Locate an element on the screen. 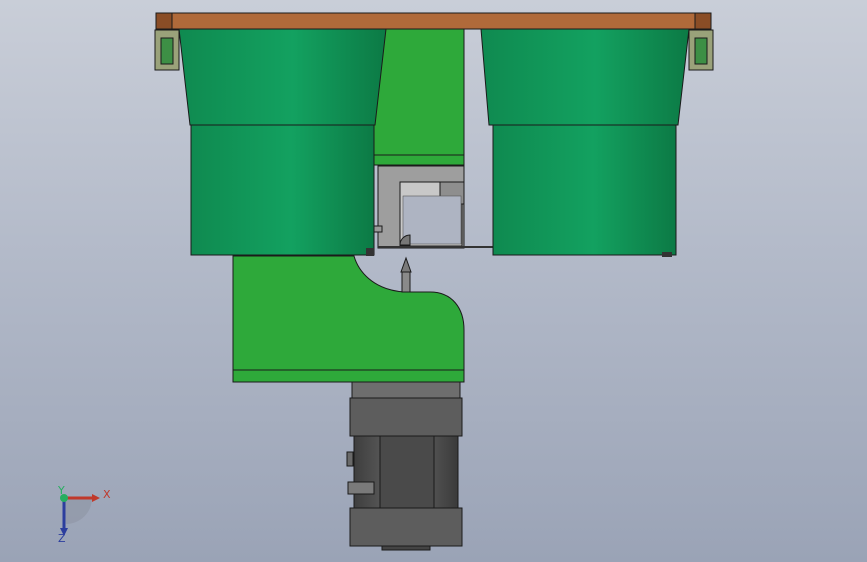 This screenshot has width=867, height=562. right-bracket is located at coordinates (701, 50).